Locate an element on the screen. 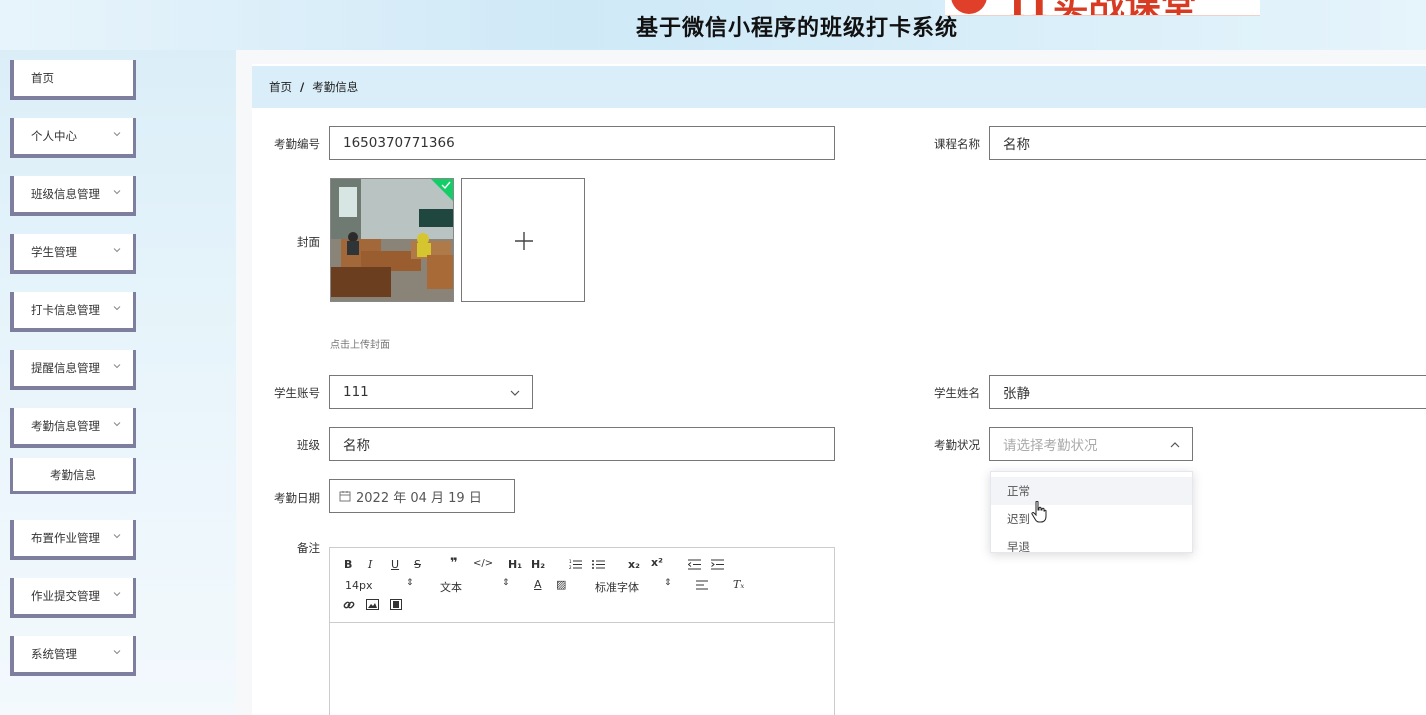 This screenshot has width=1426, height=715. link-icon is located at coordinates (349, 605).